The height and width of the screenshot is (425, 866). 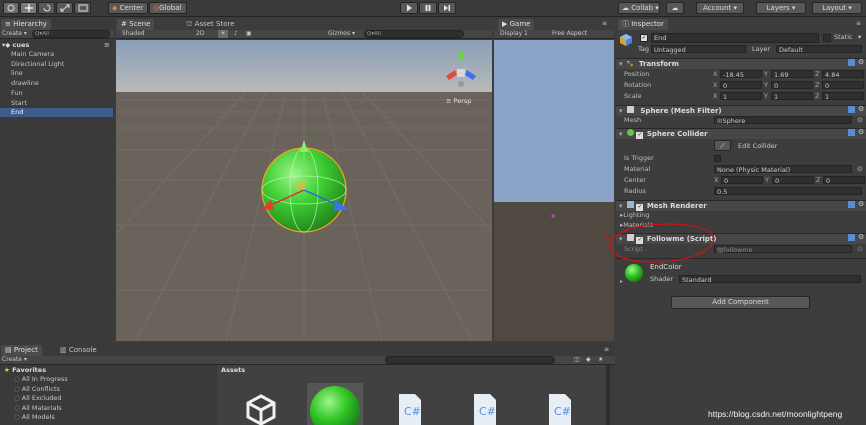 What do you see at coordinates (470, 360) in the screenshot?
I see `project-search-input` at bounding box center [470, 360].